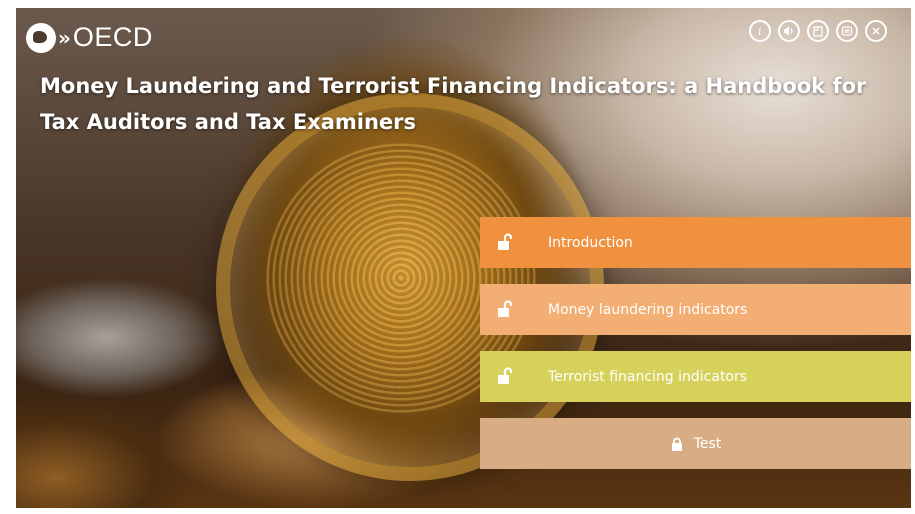 The image size is (915, 514). What do you see at coordinates (876, 31) in the screenshot?
I see `close-icon` at bounding box center [876, 31].